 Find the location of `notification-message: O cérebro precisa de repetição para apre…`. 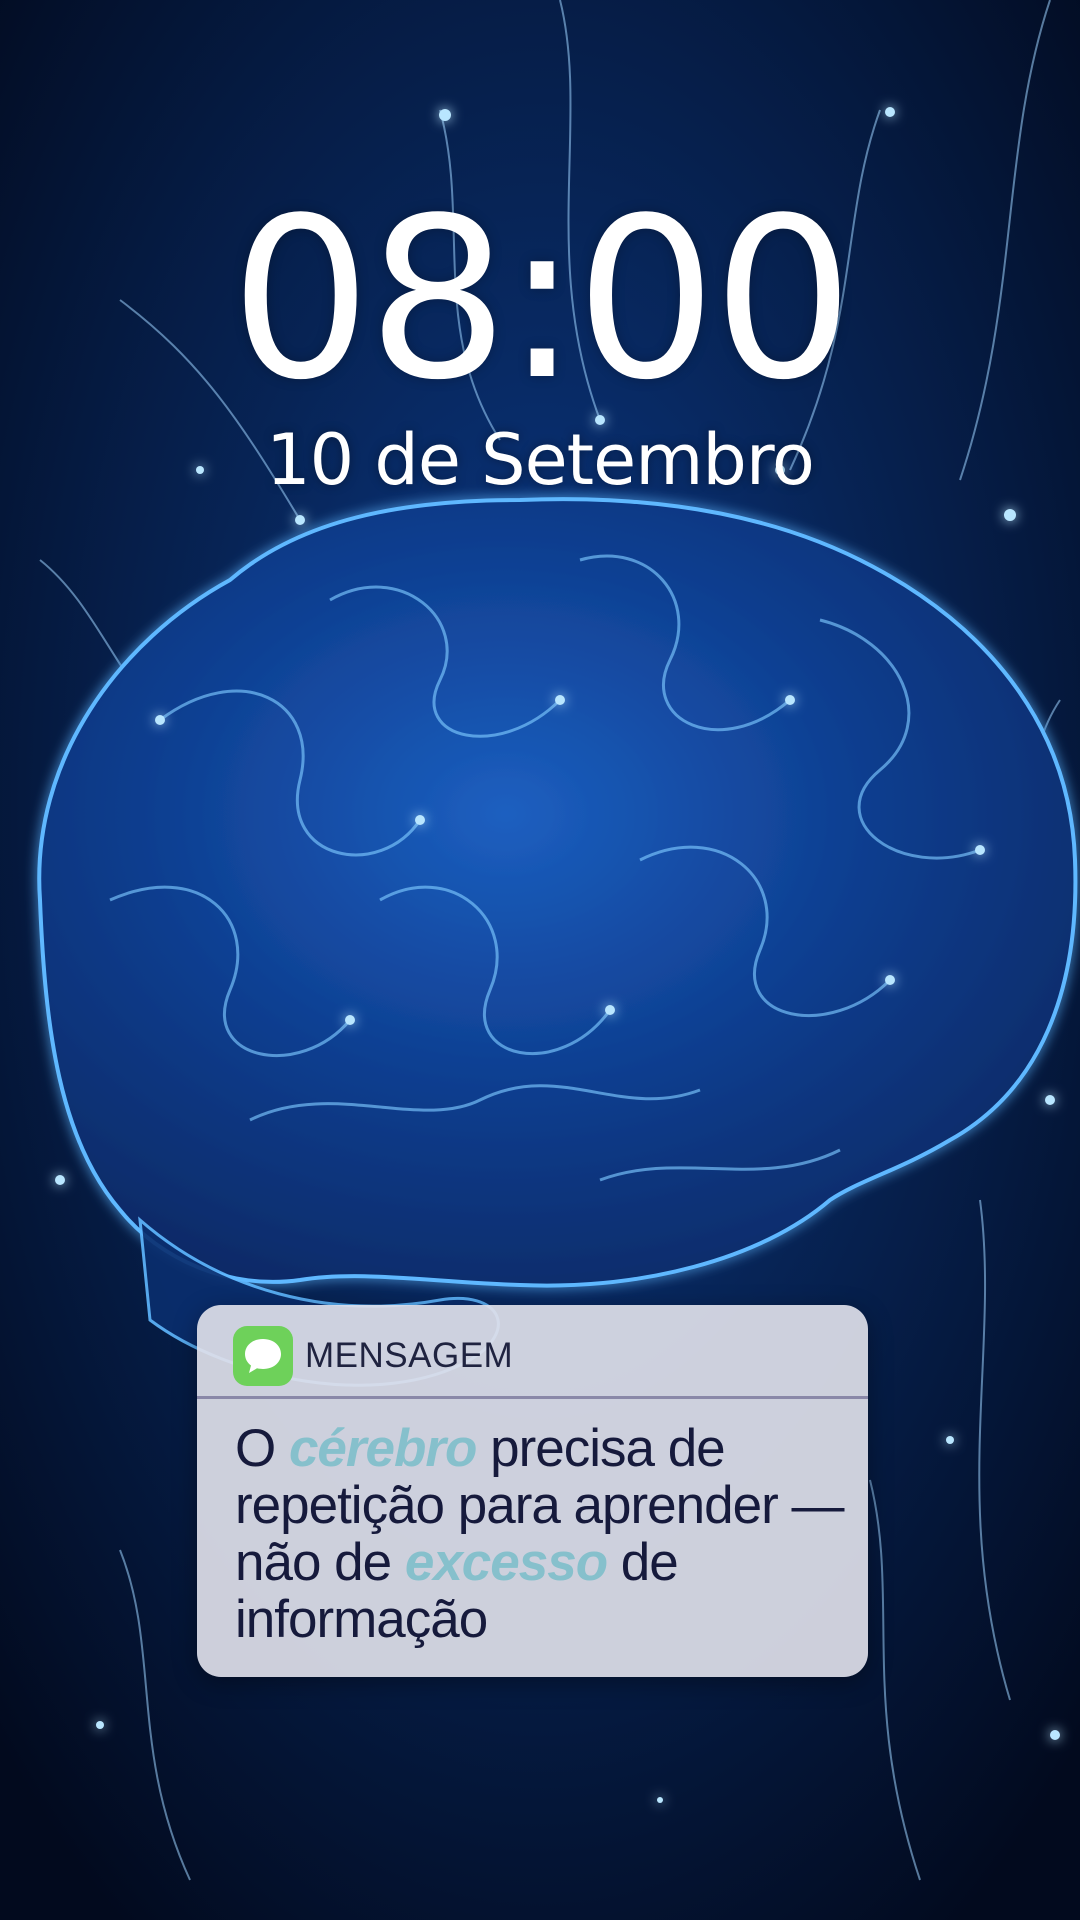

notification-message: O cérebro precisa de repetição para apre… is located at coordinates (540, 1534).